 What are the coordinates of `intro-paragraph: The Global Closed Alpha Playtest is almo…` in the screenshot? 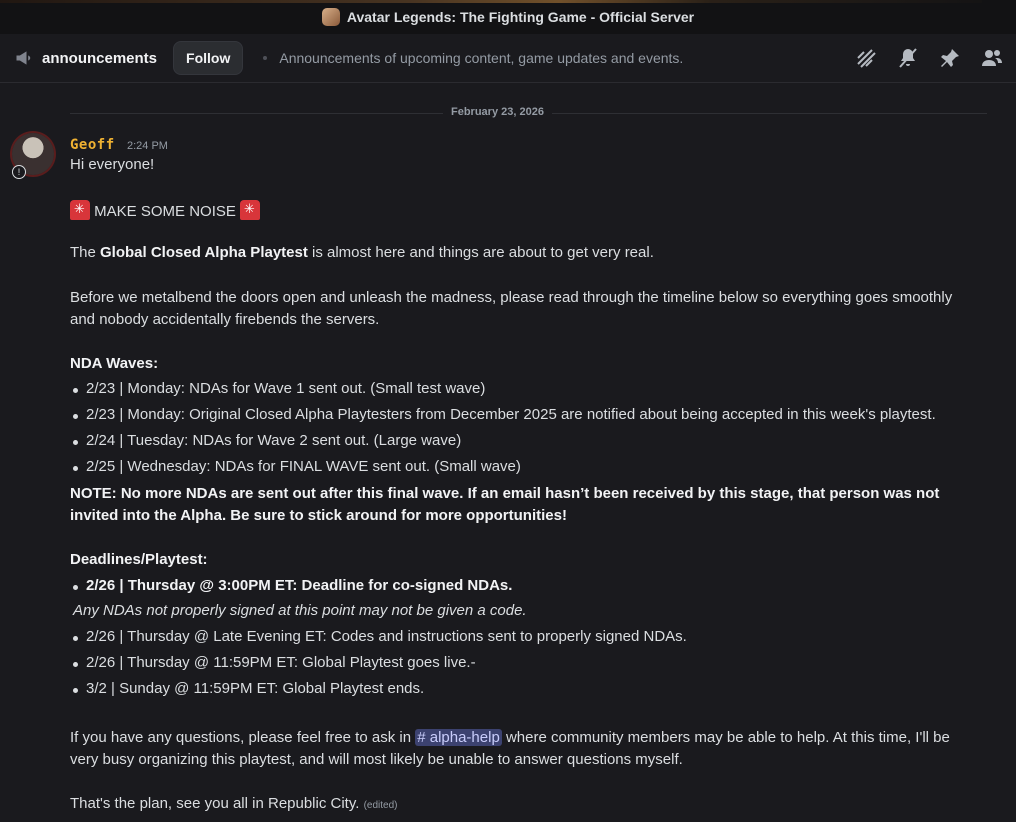 It's located at (362, 252).